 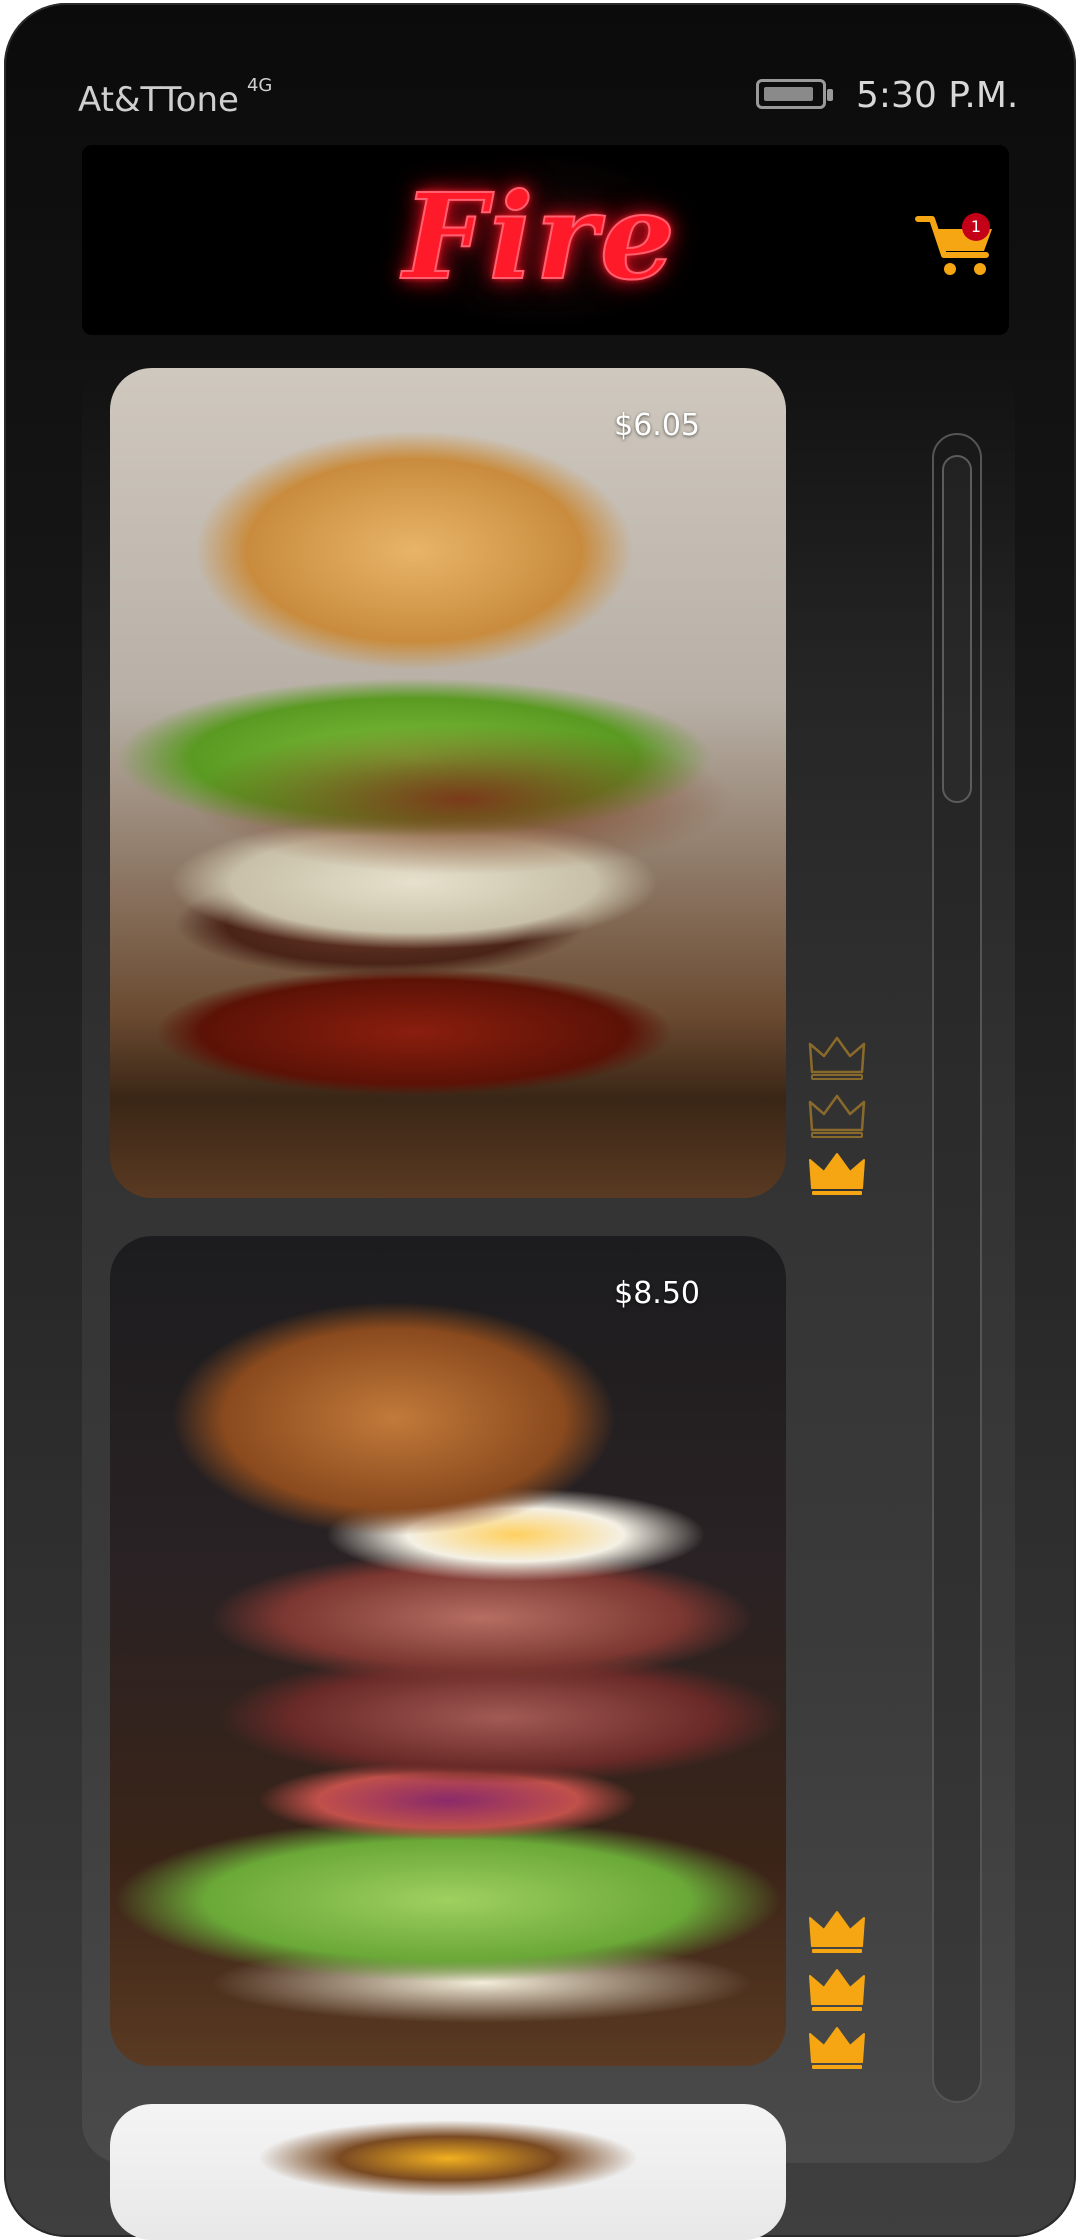 I want to click on app-header: Fire 1, so click(x=545, y=240).